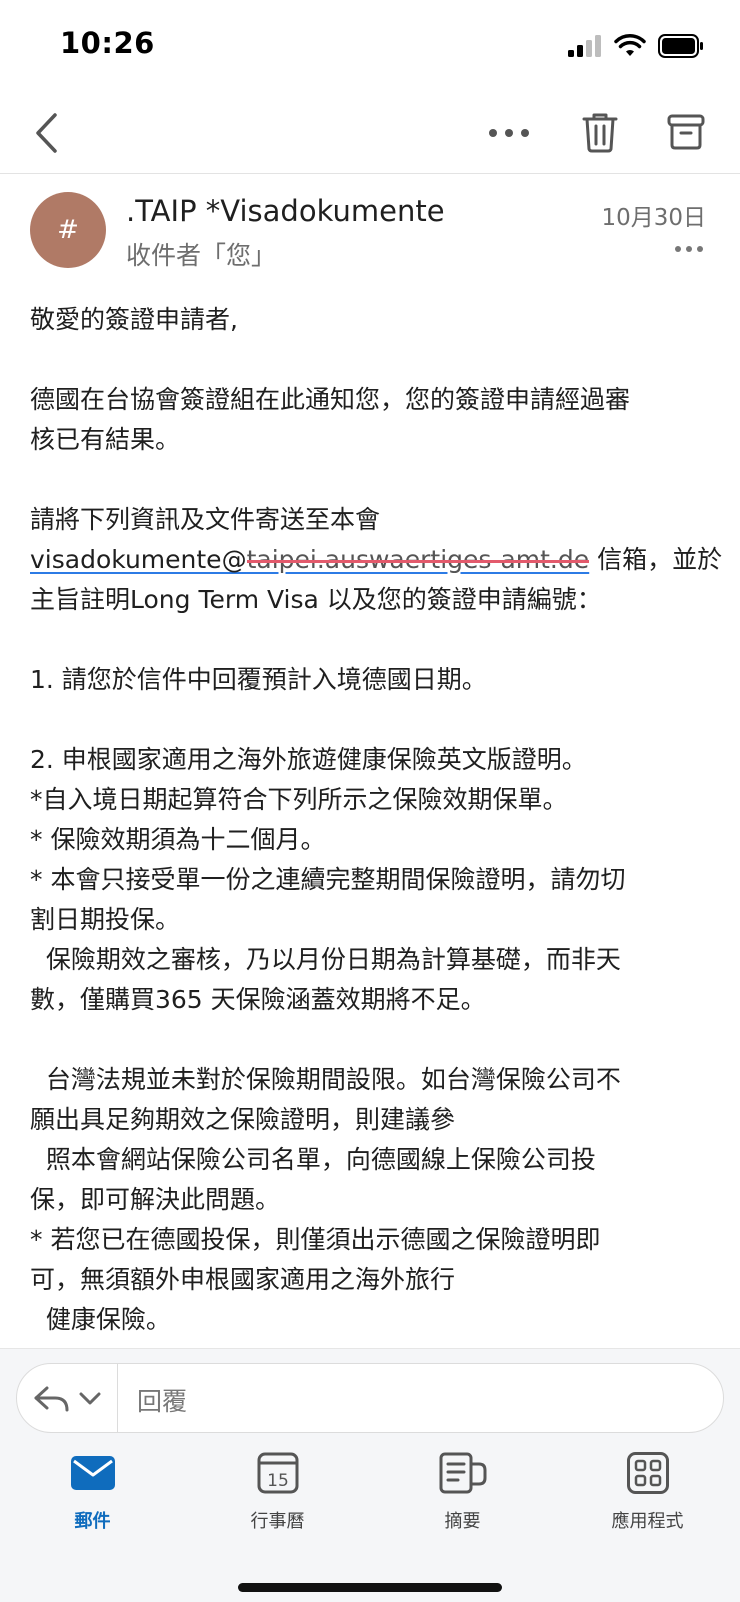  Describe the element at coordinates (370, 1398) in the screenshot. I see `reply-box: 回覆` at that location.